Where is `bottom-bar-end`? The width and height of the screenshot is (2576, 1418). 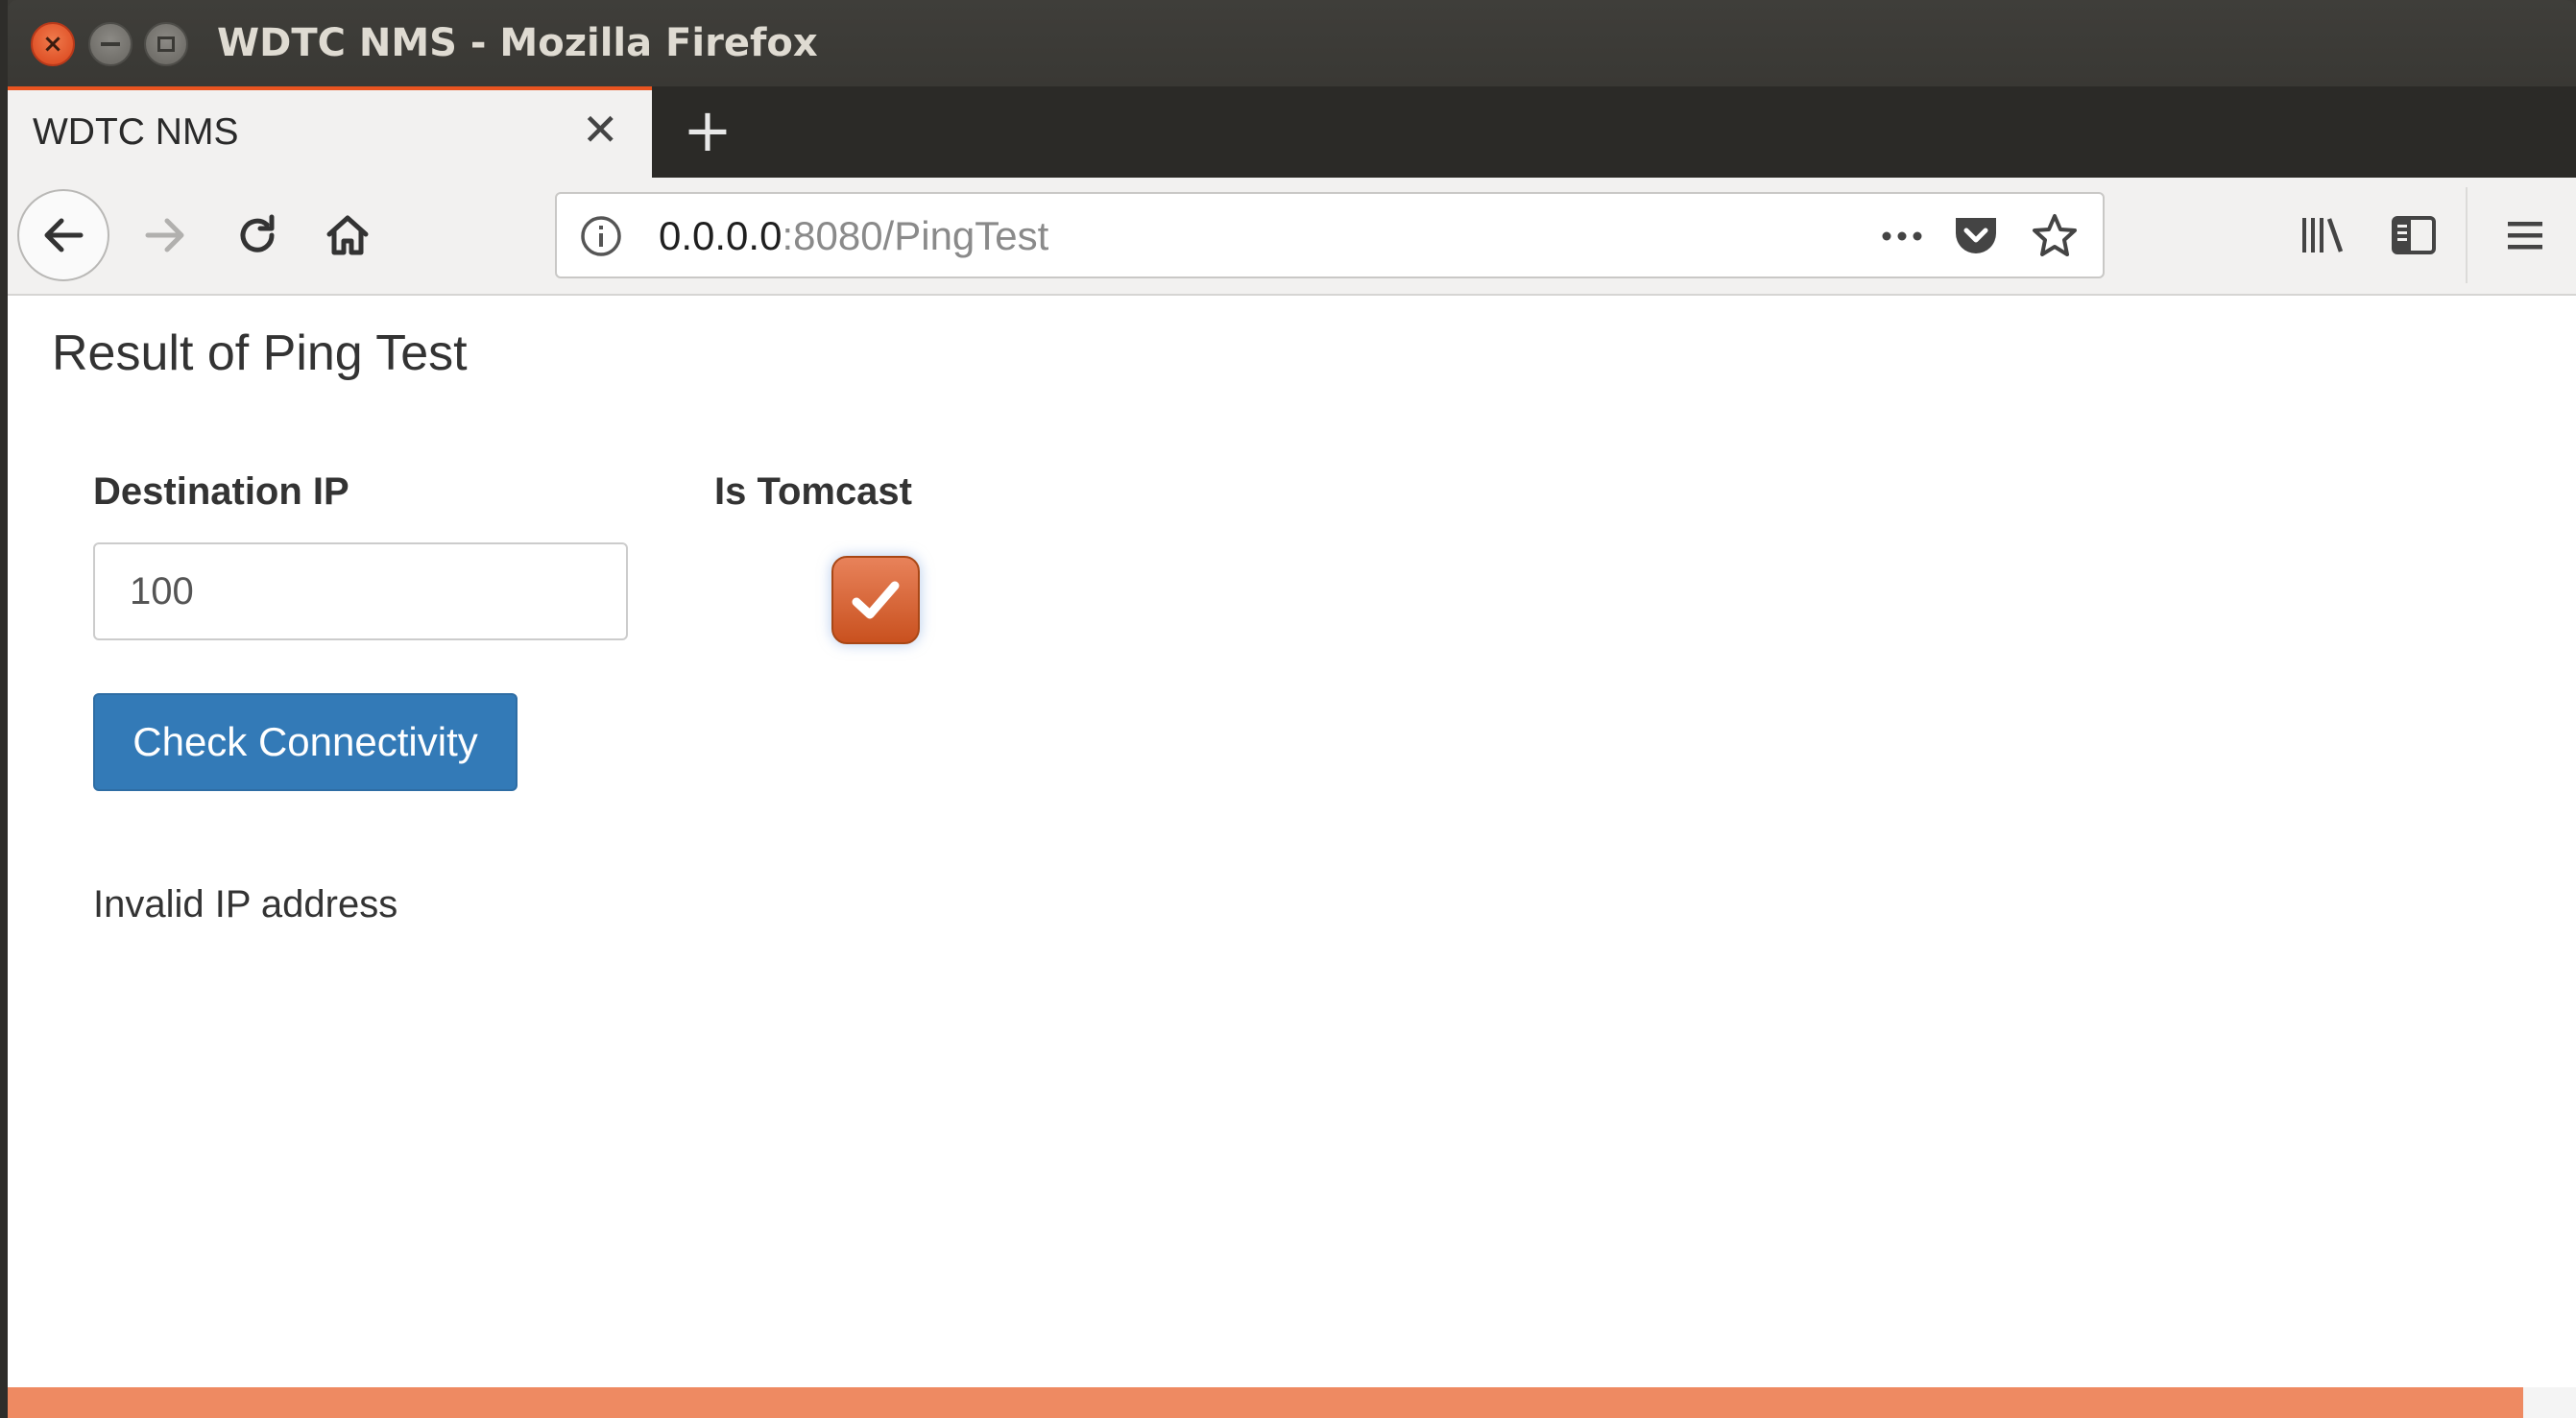
bottom-bar-end is located at coordinates (2549, 1402).